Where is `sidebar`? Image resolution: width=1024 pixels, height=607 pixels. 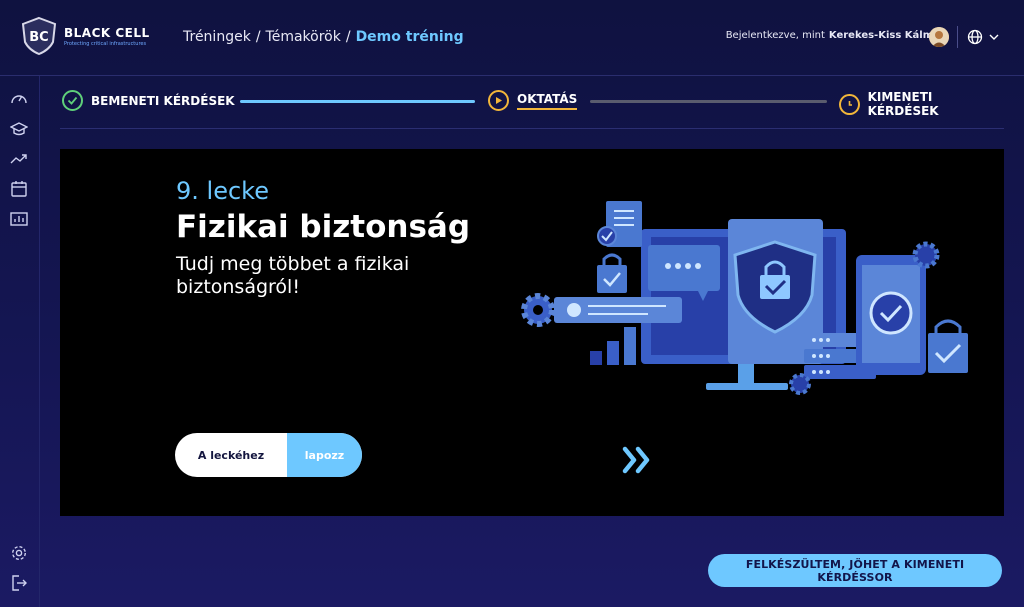
sidebar is located at coordinates (20, 341).